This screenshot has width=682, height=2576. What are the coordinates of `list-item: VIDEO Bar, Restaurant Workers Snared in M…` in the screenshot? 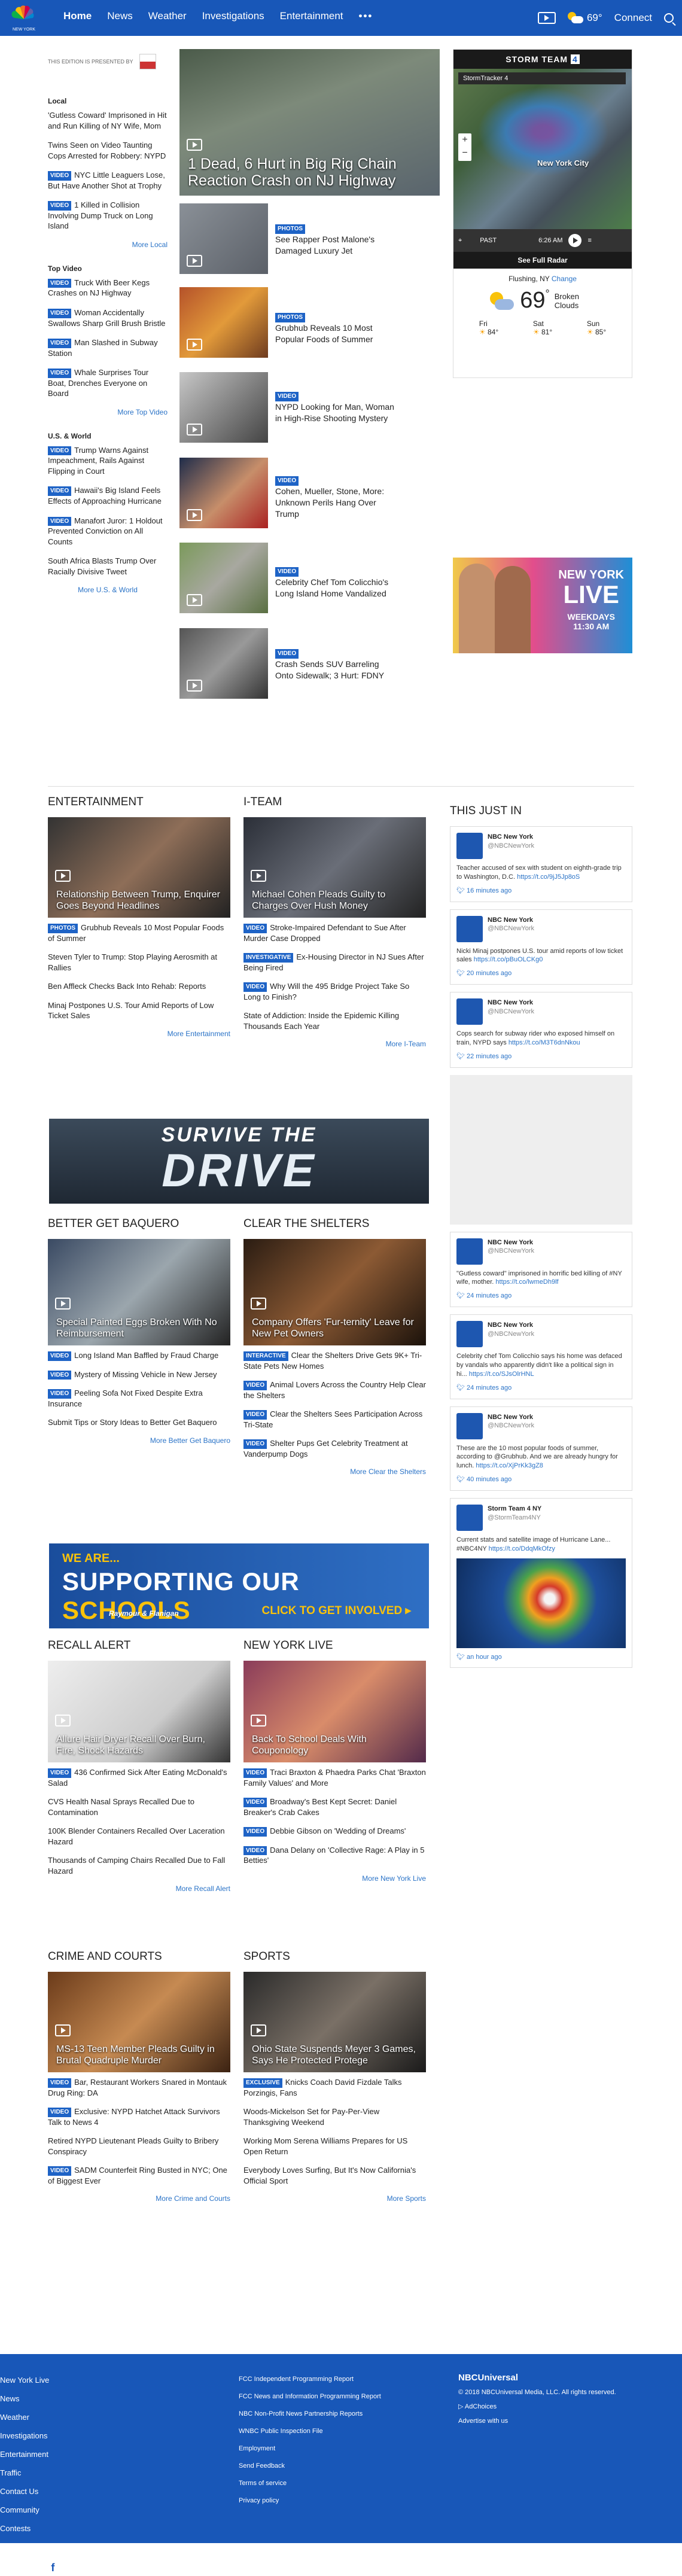 It's located at (139, 2087).